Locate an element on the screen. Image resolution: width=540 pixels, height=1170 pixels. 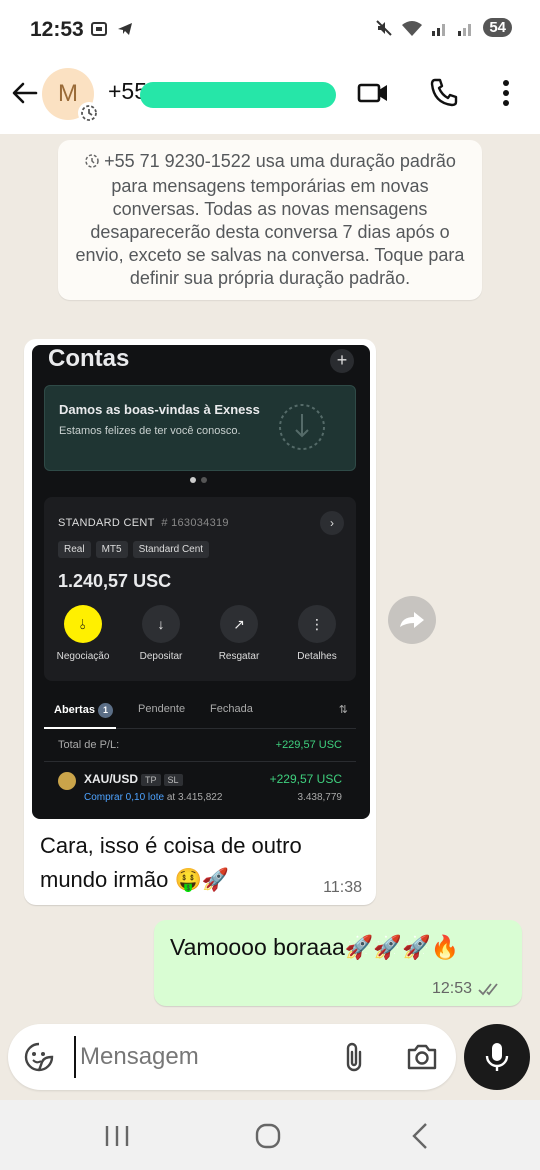
details-icon: ⋮ is located at coordinates (317, 624).